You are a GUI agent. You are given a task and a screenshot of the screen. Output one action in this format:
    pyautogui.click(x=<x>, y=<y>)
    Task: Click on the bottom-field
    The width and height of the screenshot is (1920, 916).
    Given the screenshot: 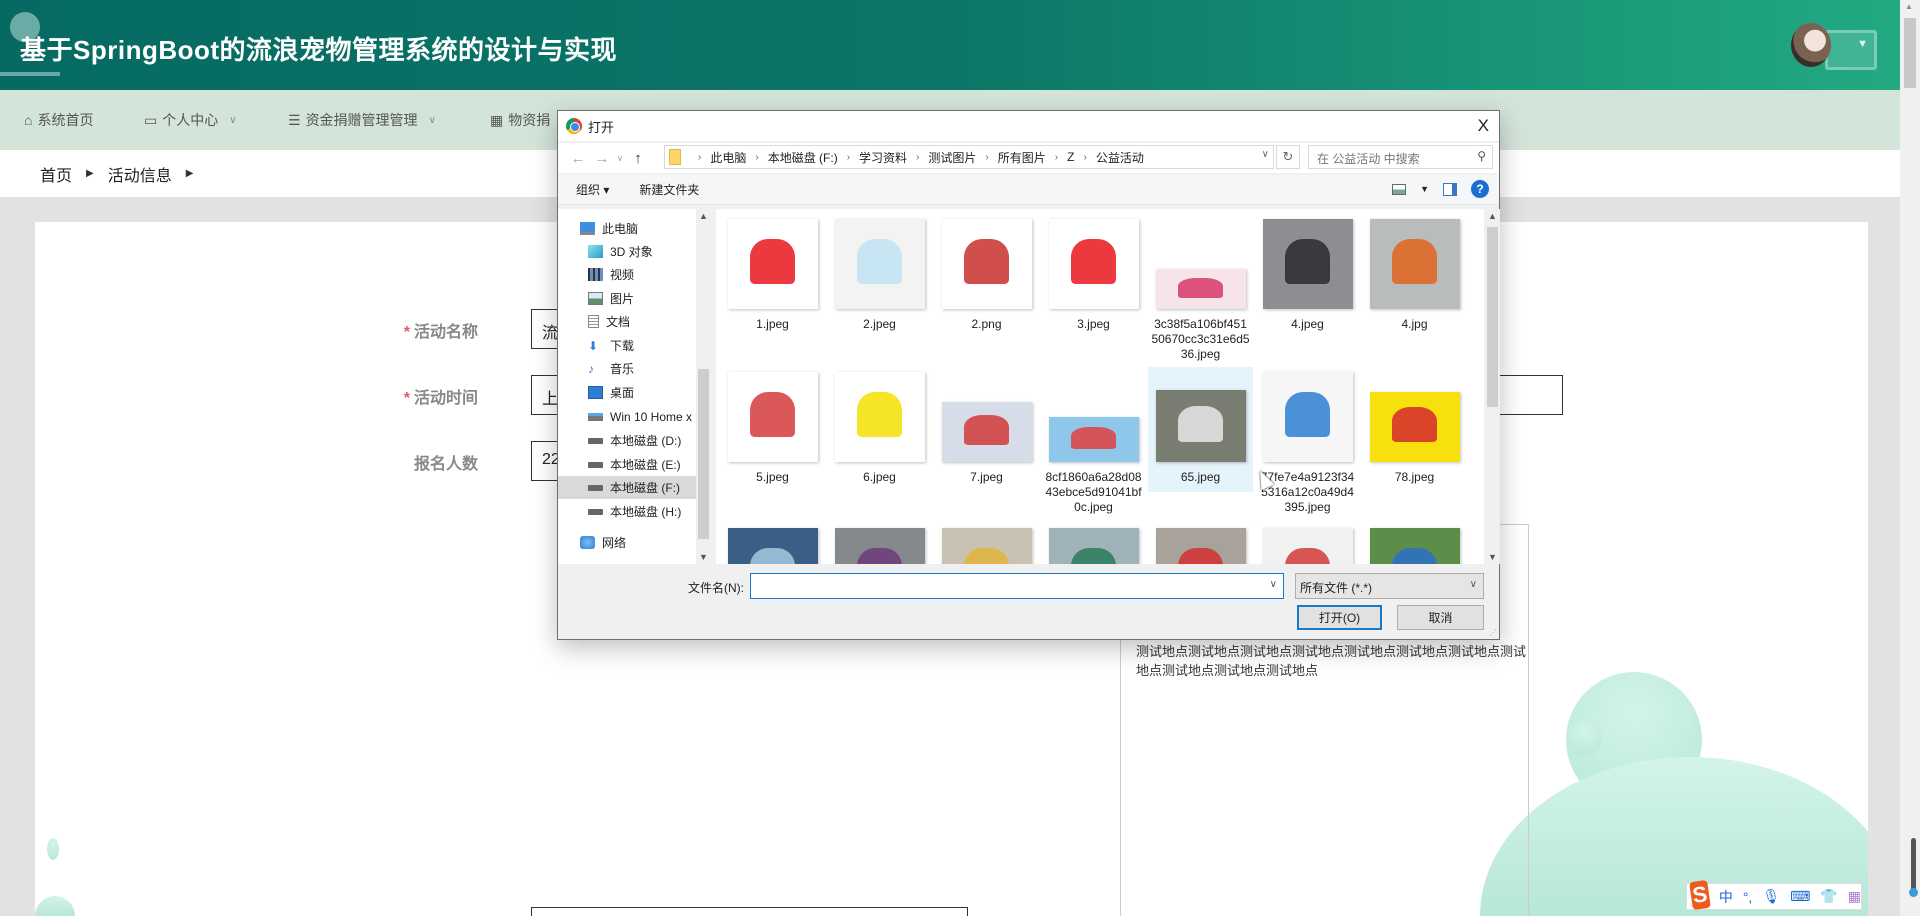 What is the action you would take?
    pyautogui.click(x=749, y=911)
    